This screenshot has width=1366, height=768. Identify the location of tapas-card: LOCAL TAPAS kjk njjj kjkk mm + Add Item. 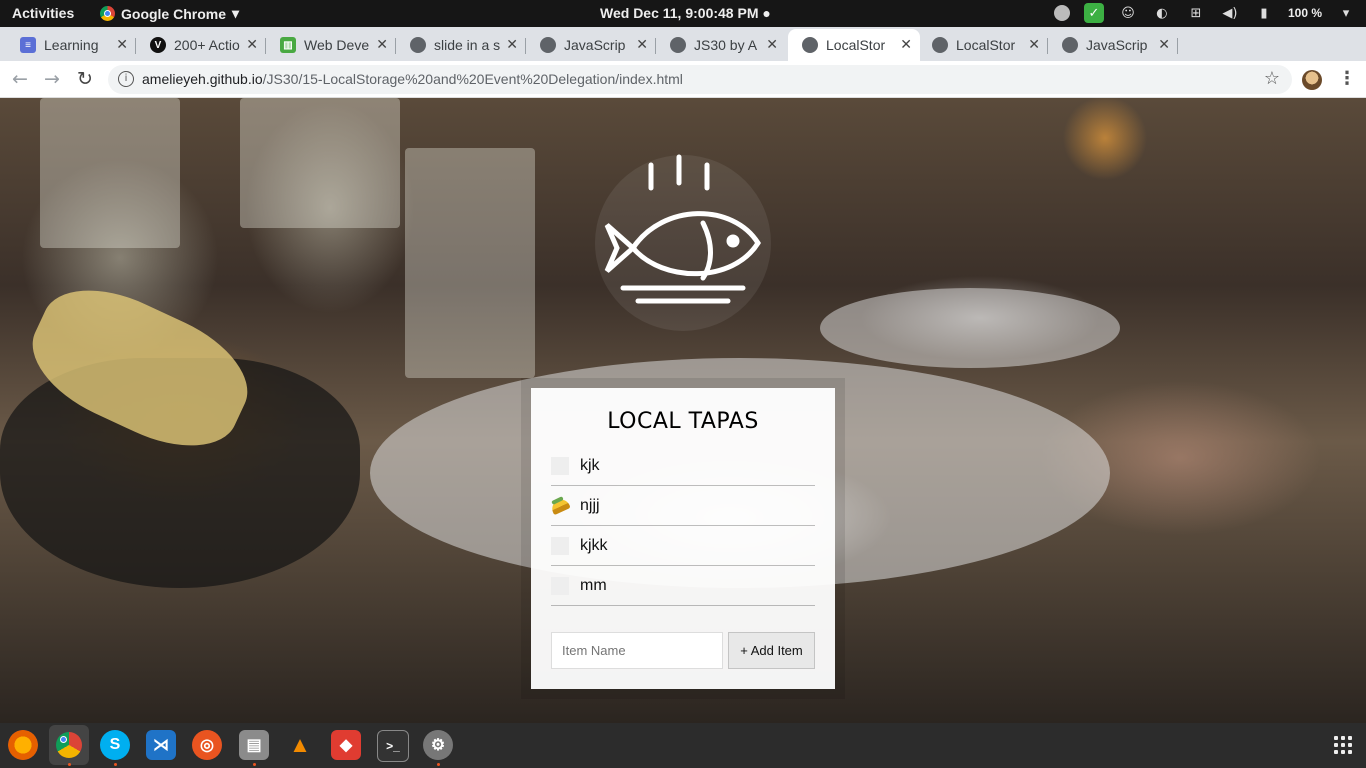
(683, 538).